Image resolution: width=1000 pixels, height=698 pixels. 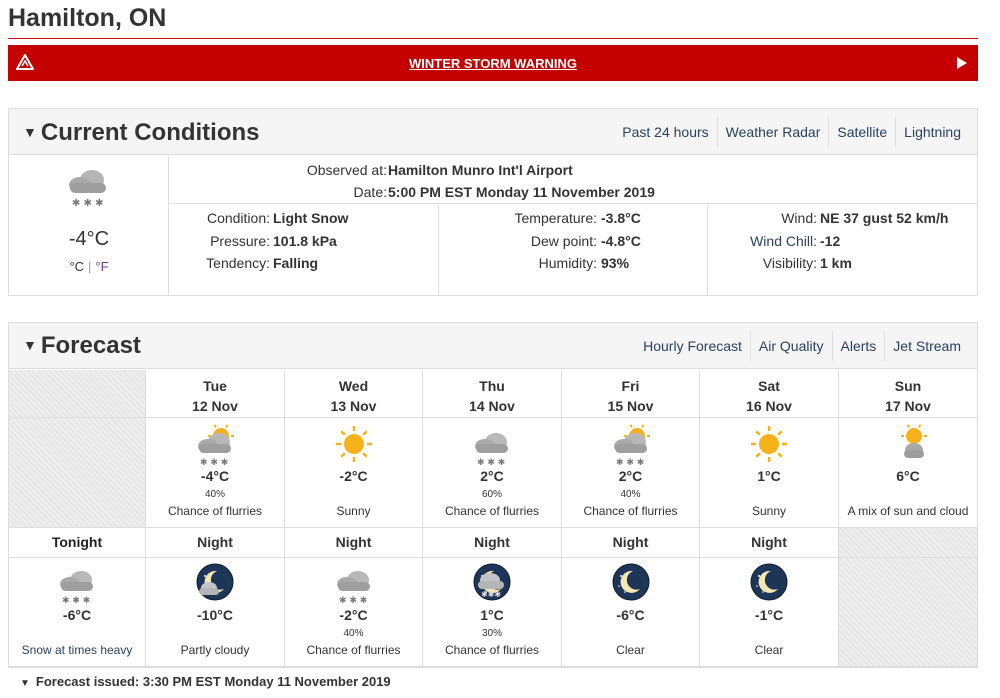 What do you see at coordinates (150, 132) in the screenshot?
I see `current-conditions-title: Current Conditions` at bounding box center [150, 132].